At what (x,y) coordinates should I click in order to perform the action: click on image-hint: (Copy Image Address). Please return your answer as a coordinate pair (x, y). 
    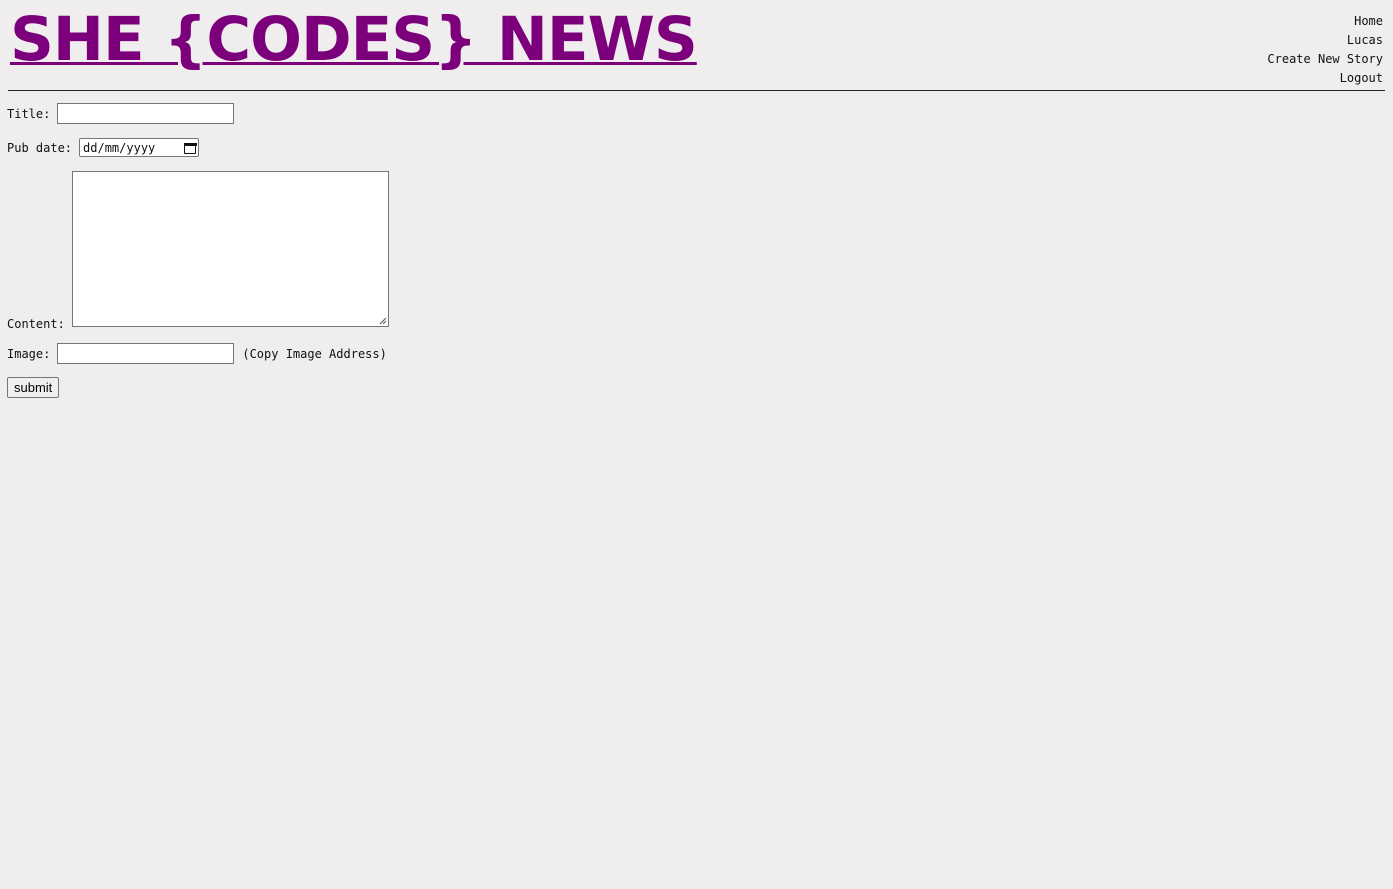
    Looking at the image, I should click on (314, 353).